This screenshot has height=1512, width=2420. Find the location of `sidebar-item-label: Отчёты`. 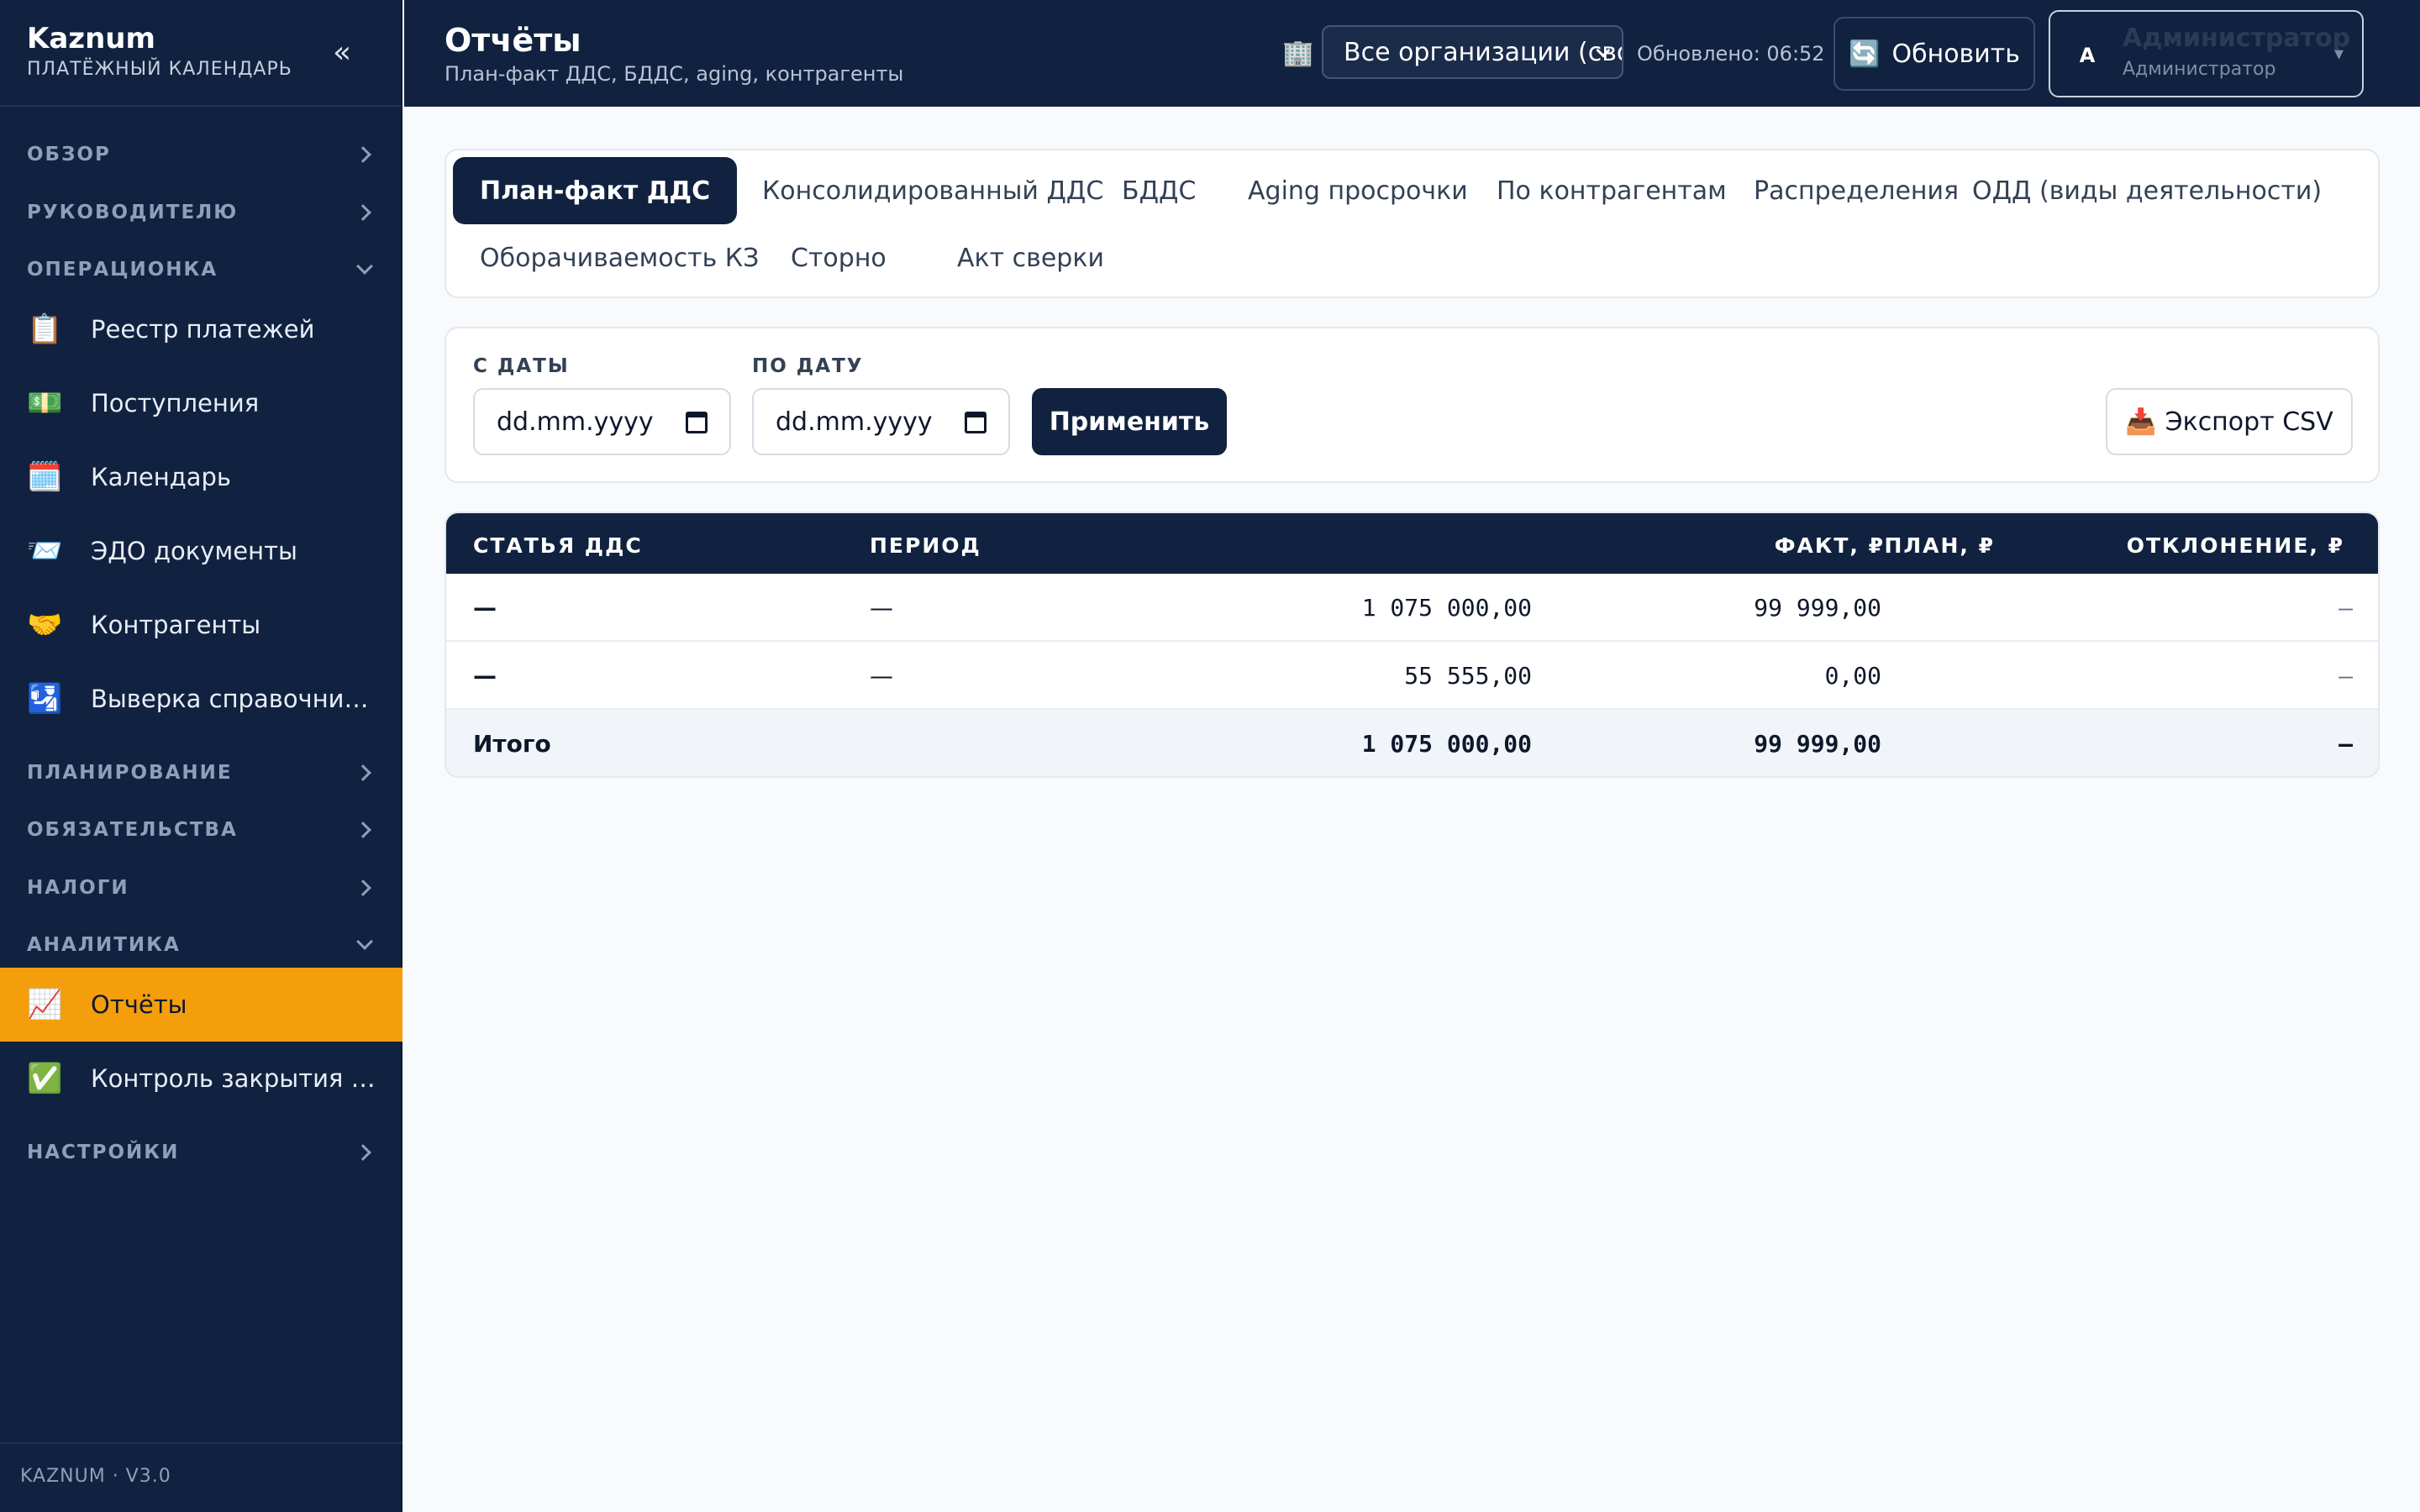

sidebar-item-label: Отчёты is located at coordinates (139, 1004).